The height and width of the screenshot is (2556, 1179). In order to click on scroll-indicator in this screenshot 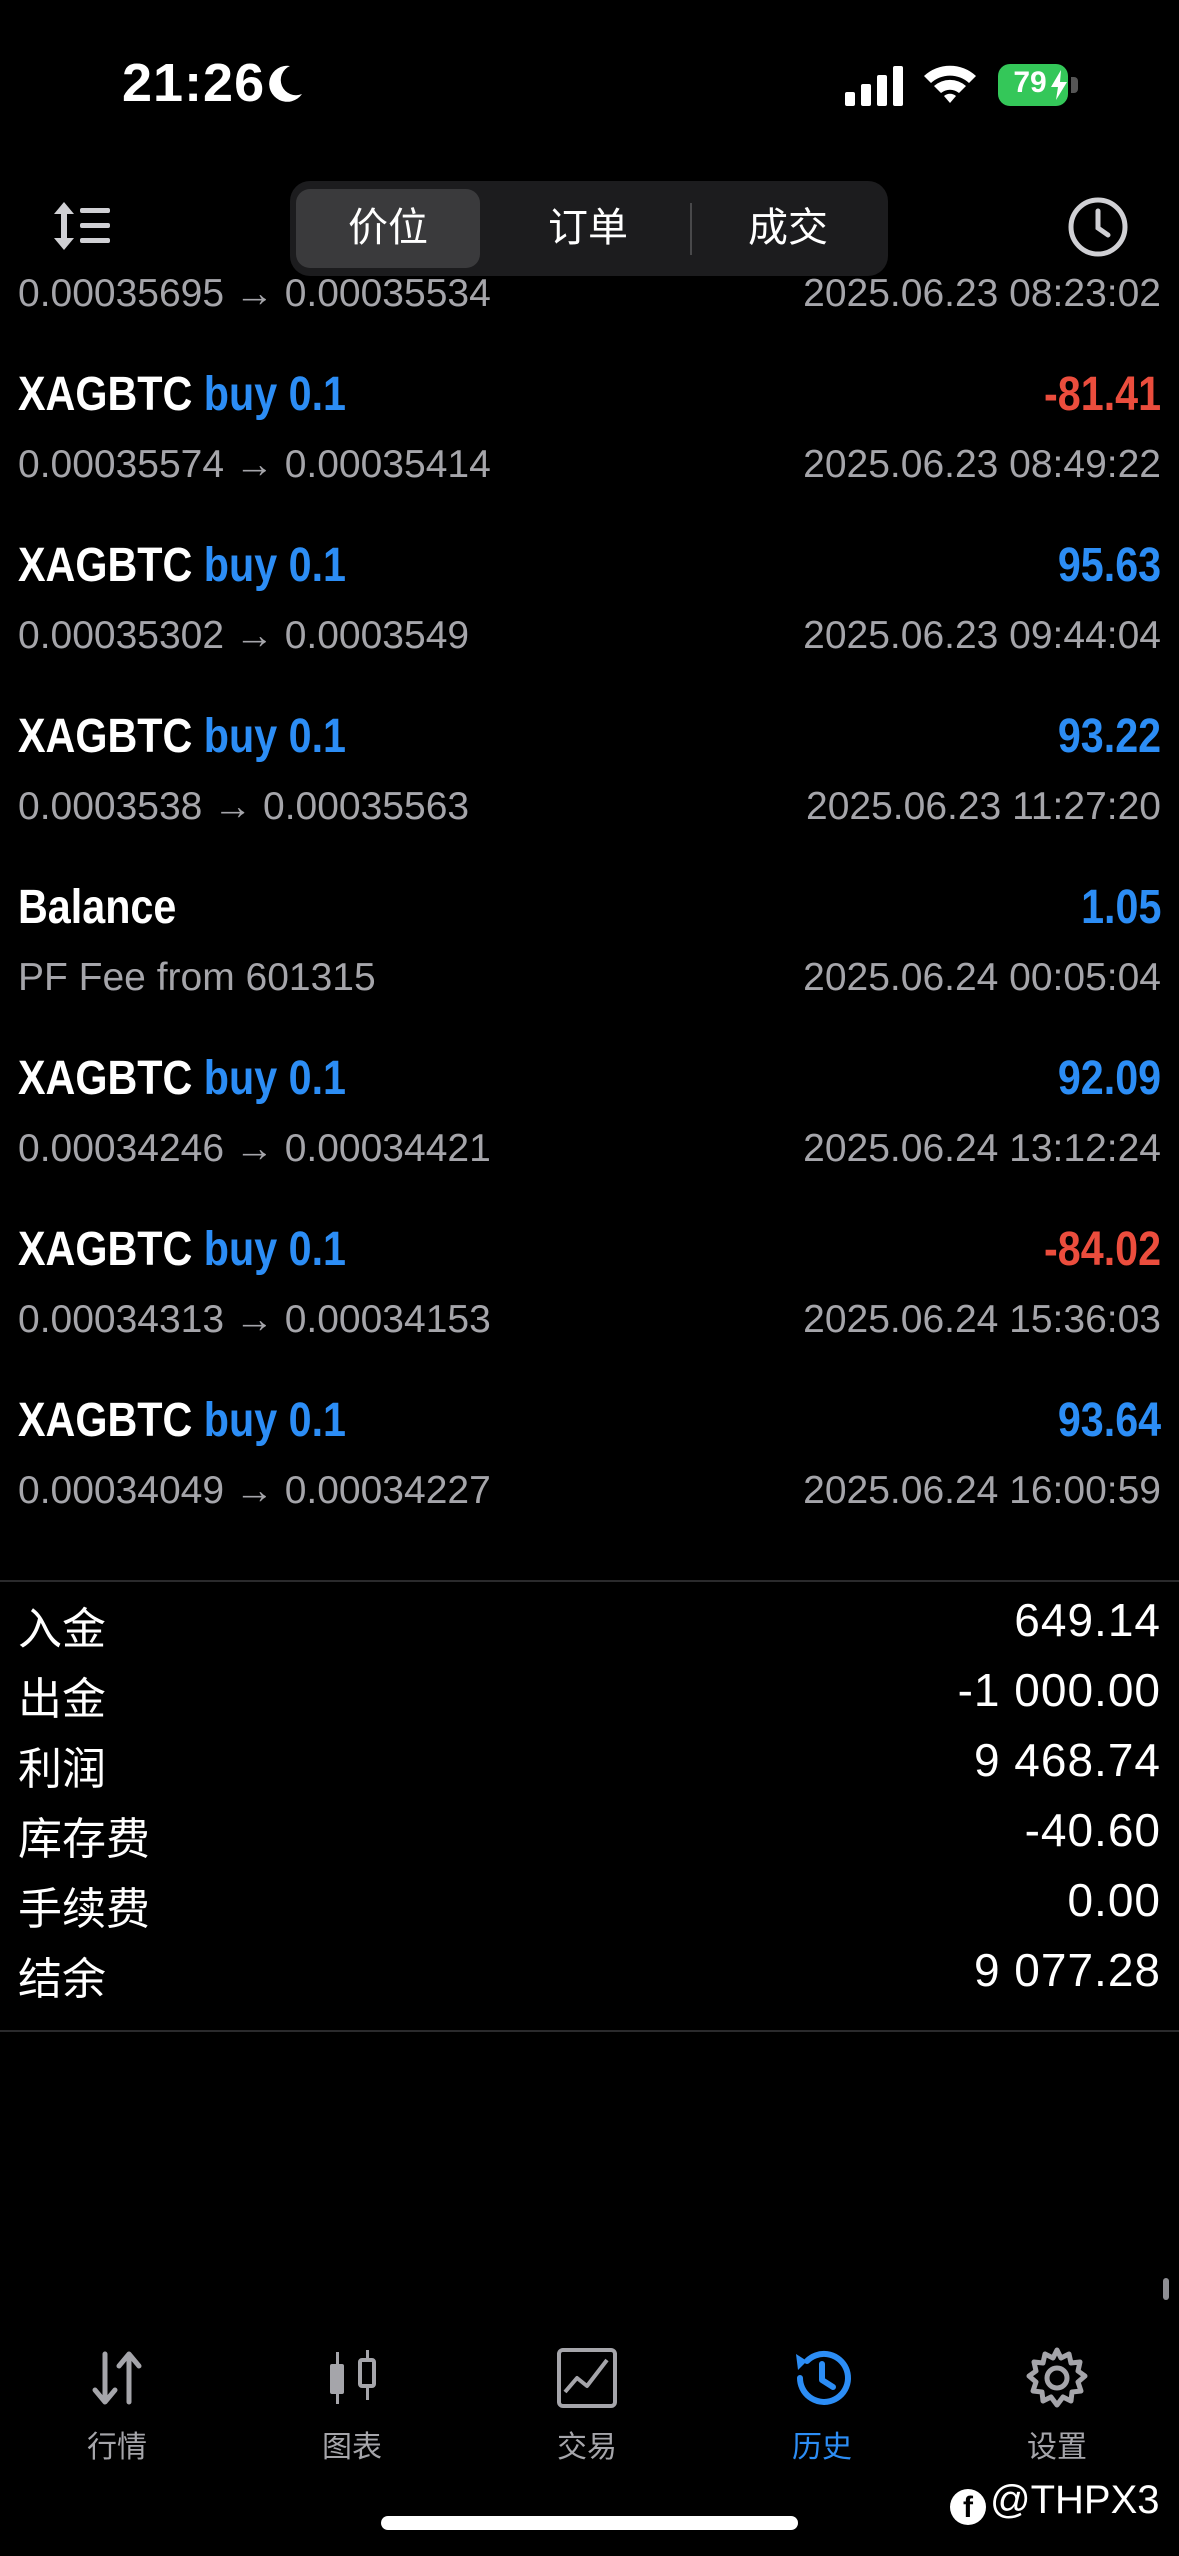, I will do `click(1166, 2289)`.